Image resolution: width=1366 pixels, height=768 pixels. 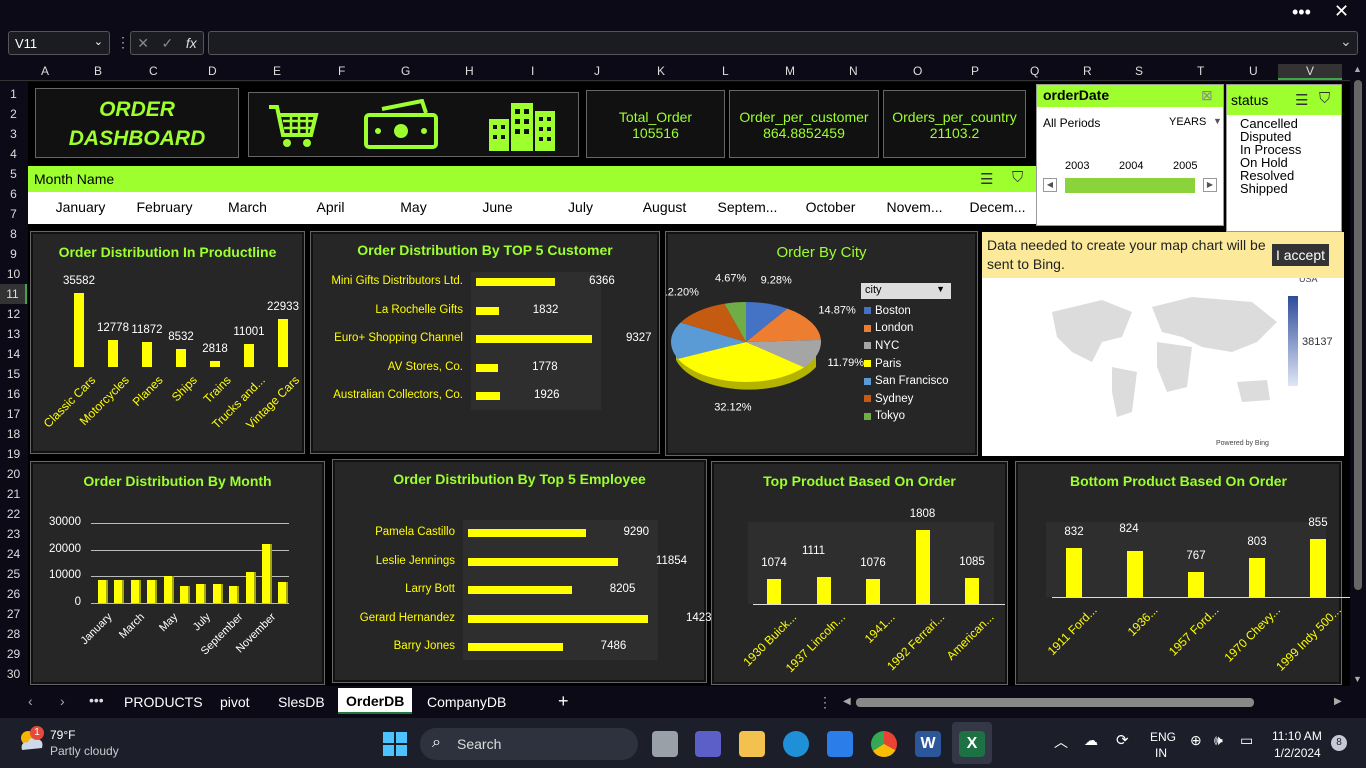 I want to click on notification-badge: 8, so click(x=1339, y=743).